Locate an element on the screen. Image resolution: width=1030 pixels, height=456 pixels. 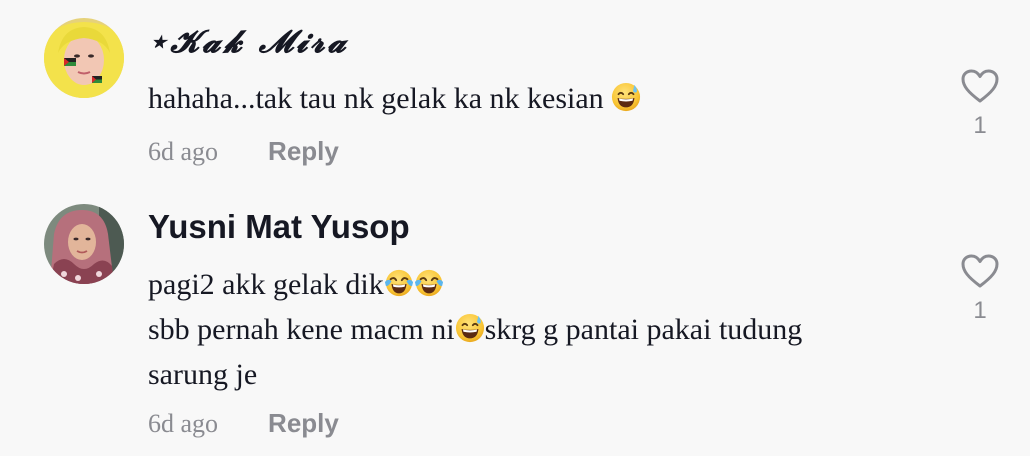
comment-text: hahaha...tak tau nk gelak ka nk kesian is located at coordinates (394, 98).